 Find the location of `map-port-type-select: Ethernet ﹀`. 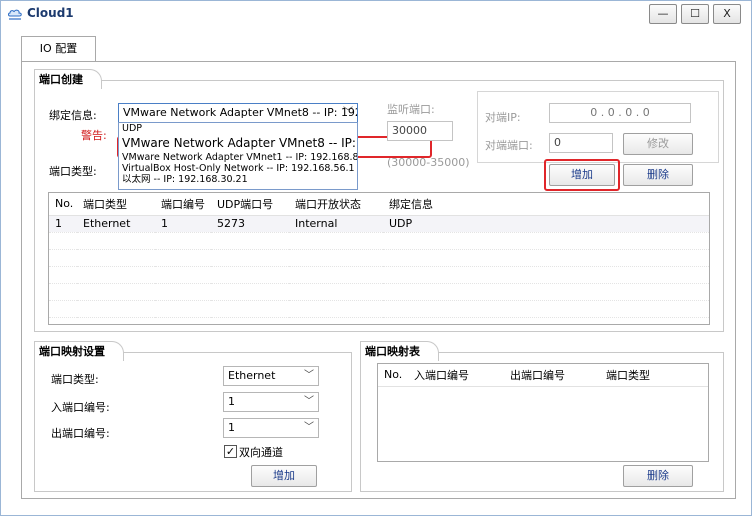

map-port-type-select: Ethernet ﹀ is located at coordinates (271, 376).